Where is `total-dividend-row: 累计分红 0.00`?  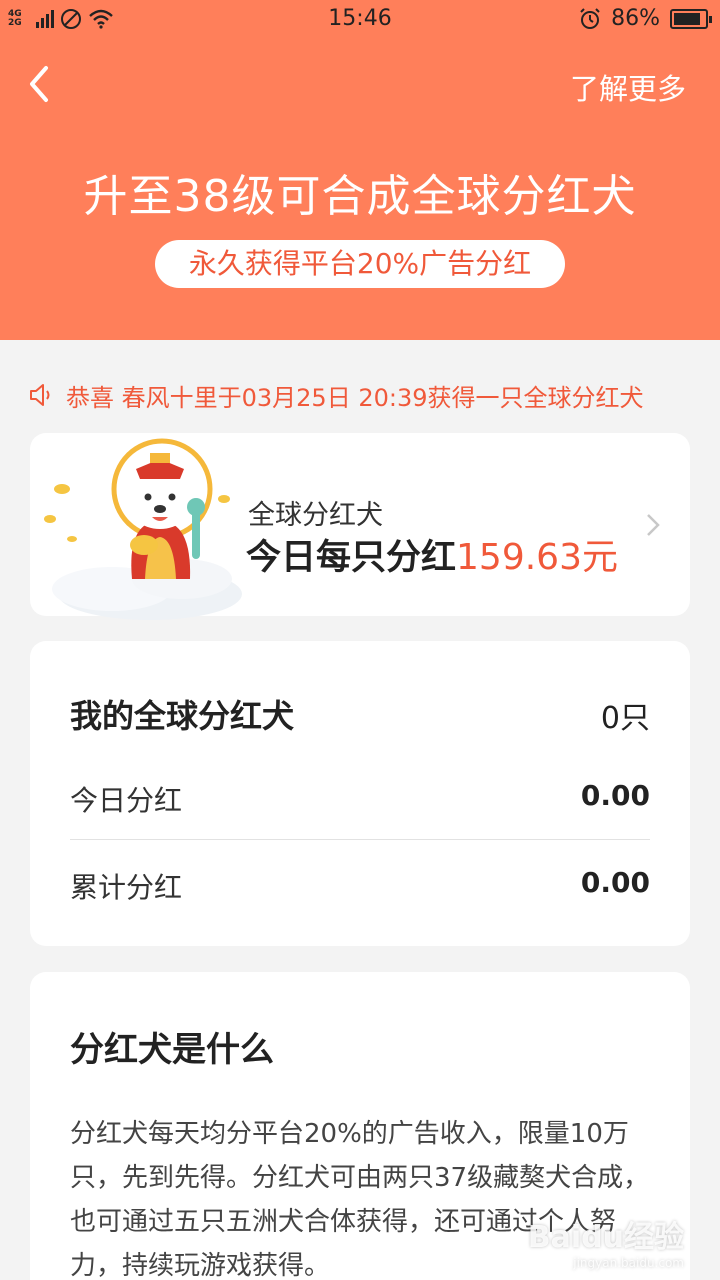 total-dividend-row: 累计分红 0.00 is located at coordinates (360, 886).